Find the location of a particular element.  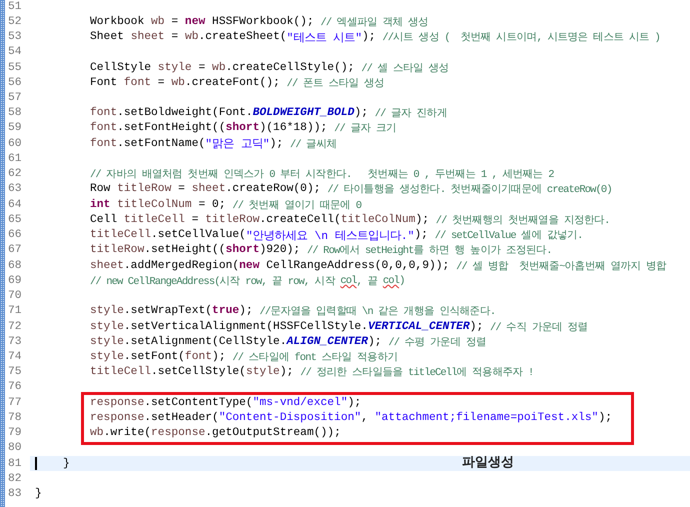

code-text: Cell is located at coordinates (104, 220).